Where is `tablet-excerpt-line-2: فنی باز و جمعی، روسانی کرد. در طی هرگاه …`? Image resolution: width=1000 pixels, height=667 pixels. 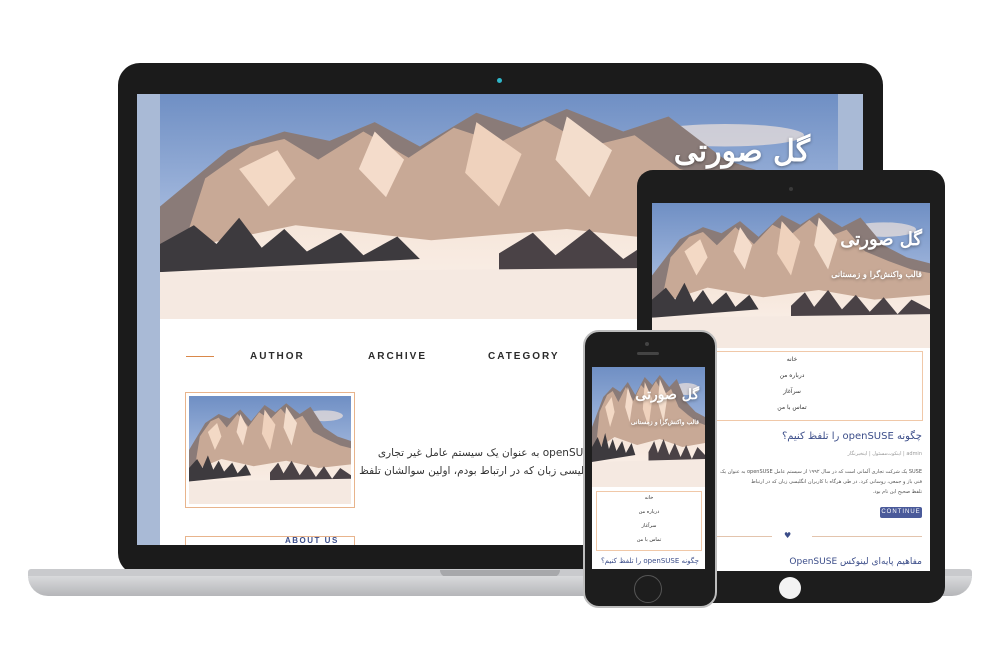
tablet-excerpt-line-2: فنی باز و جمعی، روسانی کرد. در طی هرگاه … is located at coordinates (836, 482).